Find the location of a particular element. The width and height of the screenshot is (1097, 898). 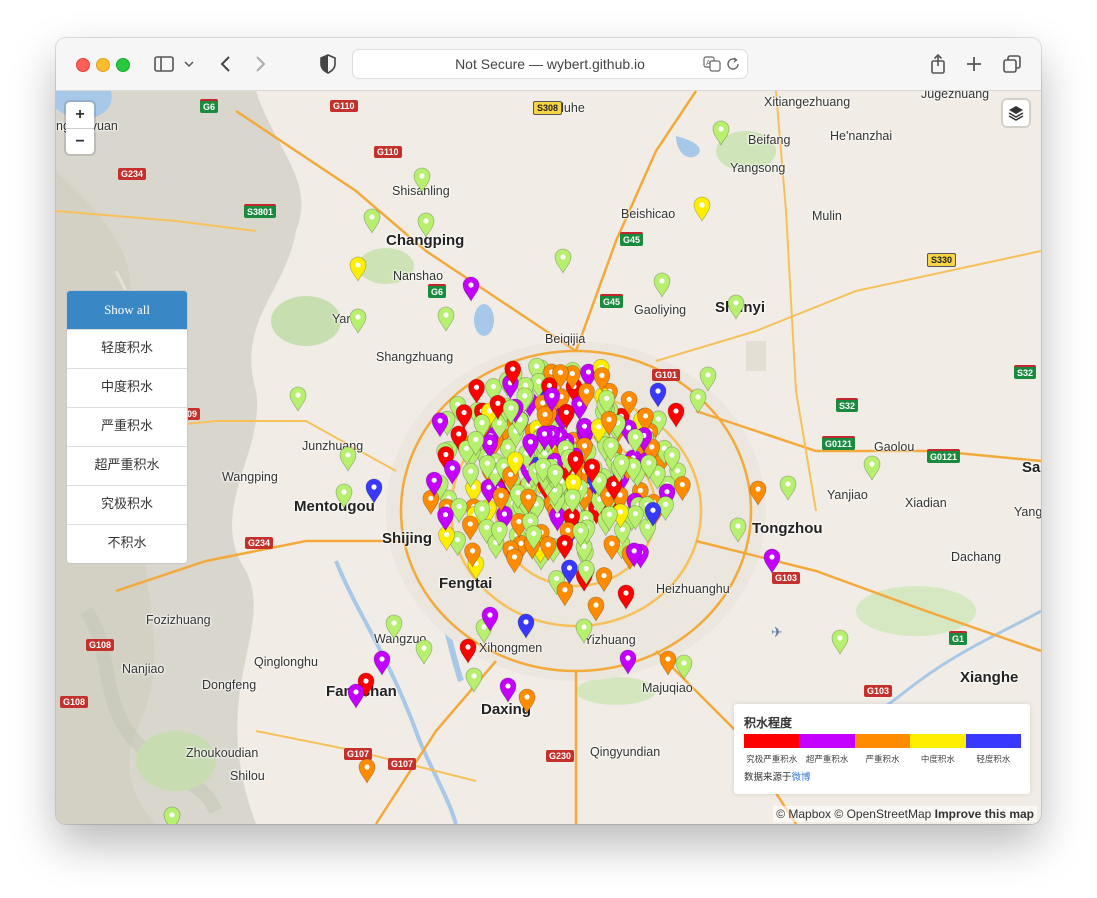

legend-source-prefix: 数据来源于 is located at coordinates (768, 777).